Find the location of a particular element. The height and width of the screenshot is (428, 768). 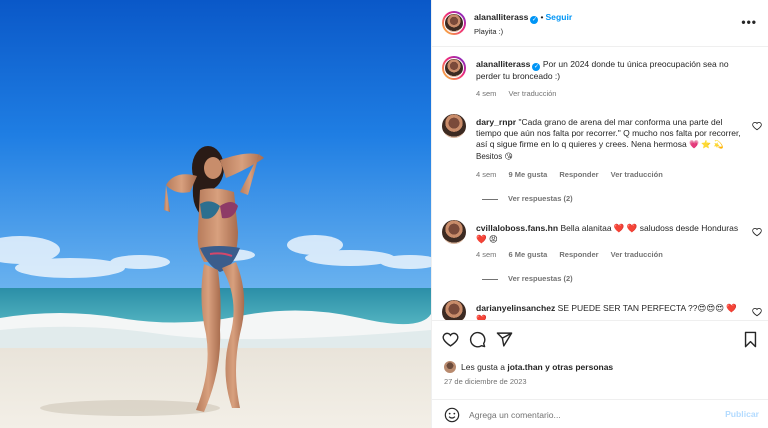

likes-user: jota.than is located at coordinates (524, 367).